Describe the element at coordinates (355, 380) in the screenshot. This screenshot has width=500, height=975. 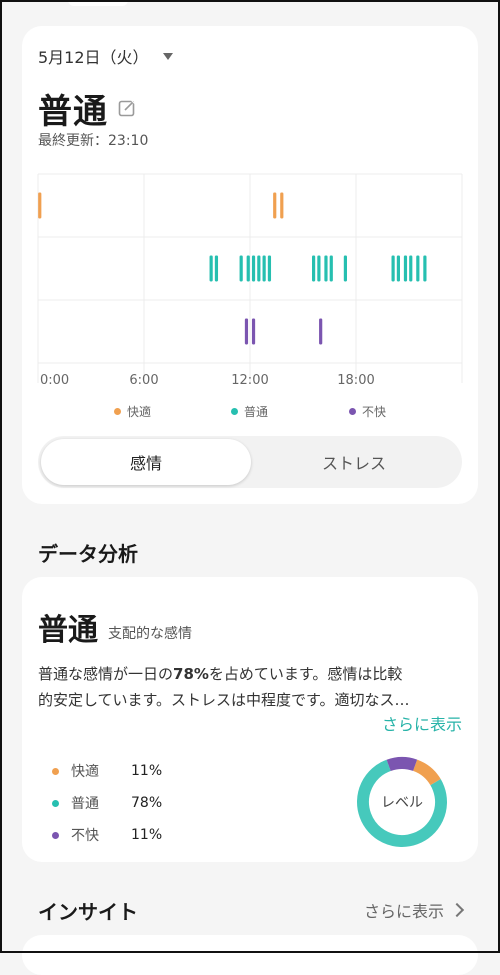
I see `x-tick-label: 18:00` at that location.